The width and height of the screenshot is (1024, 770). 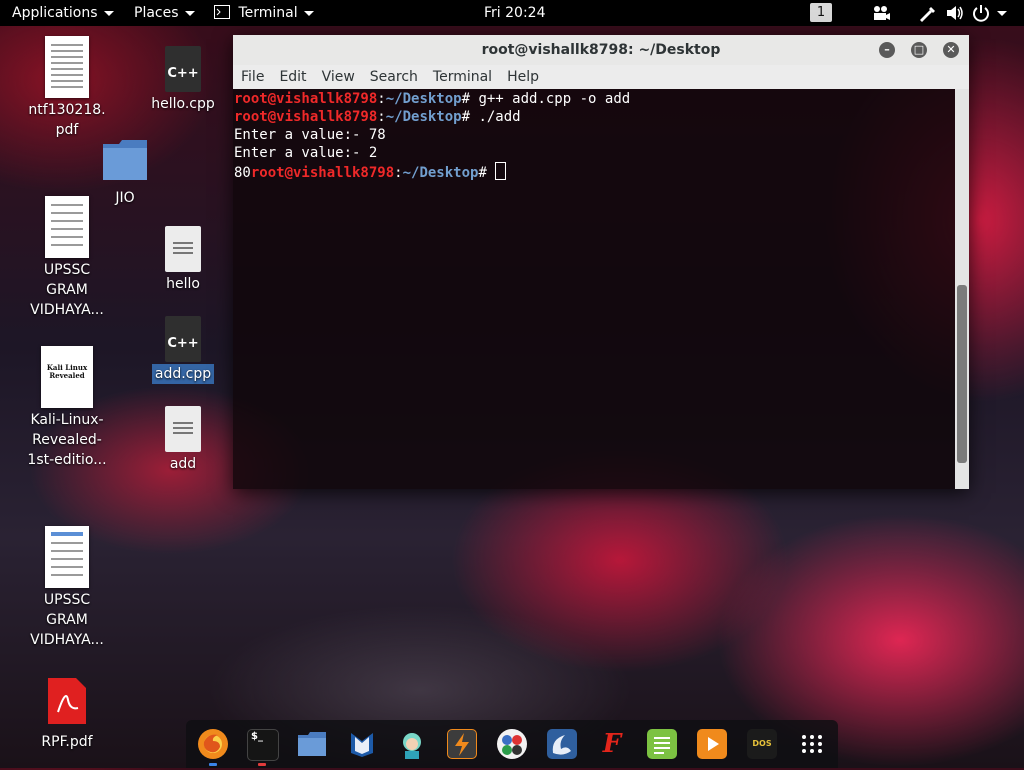 I want to click on window-titlebar: root@vishallk8798: ~/Desktop – □ ✕, so click(x=601, y=50).